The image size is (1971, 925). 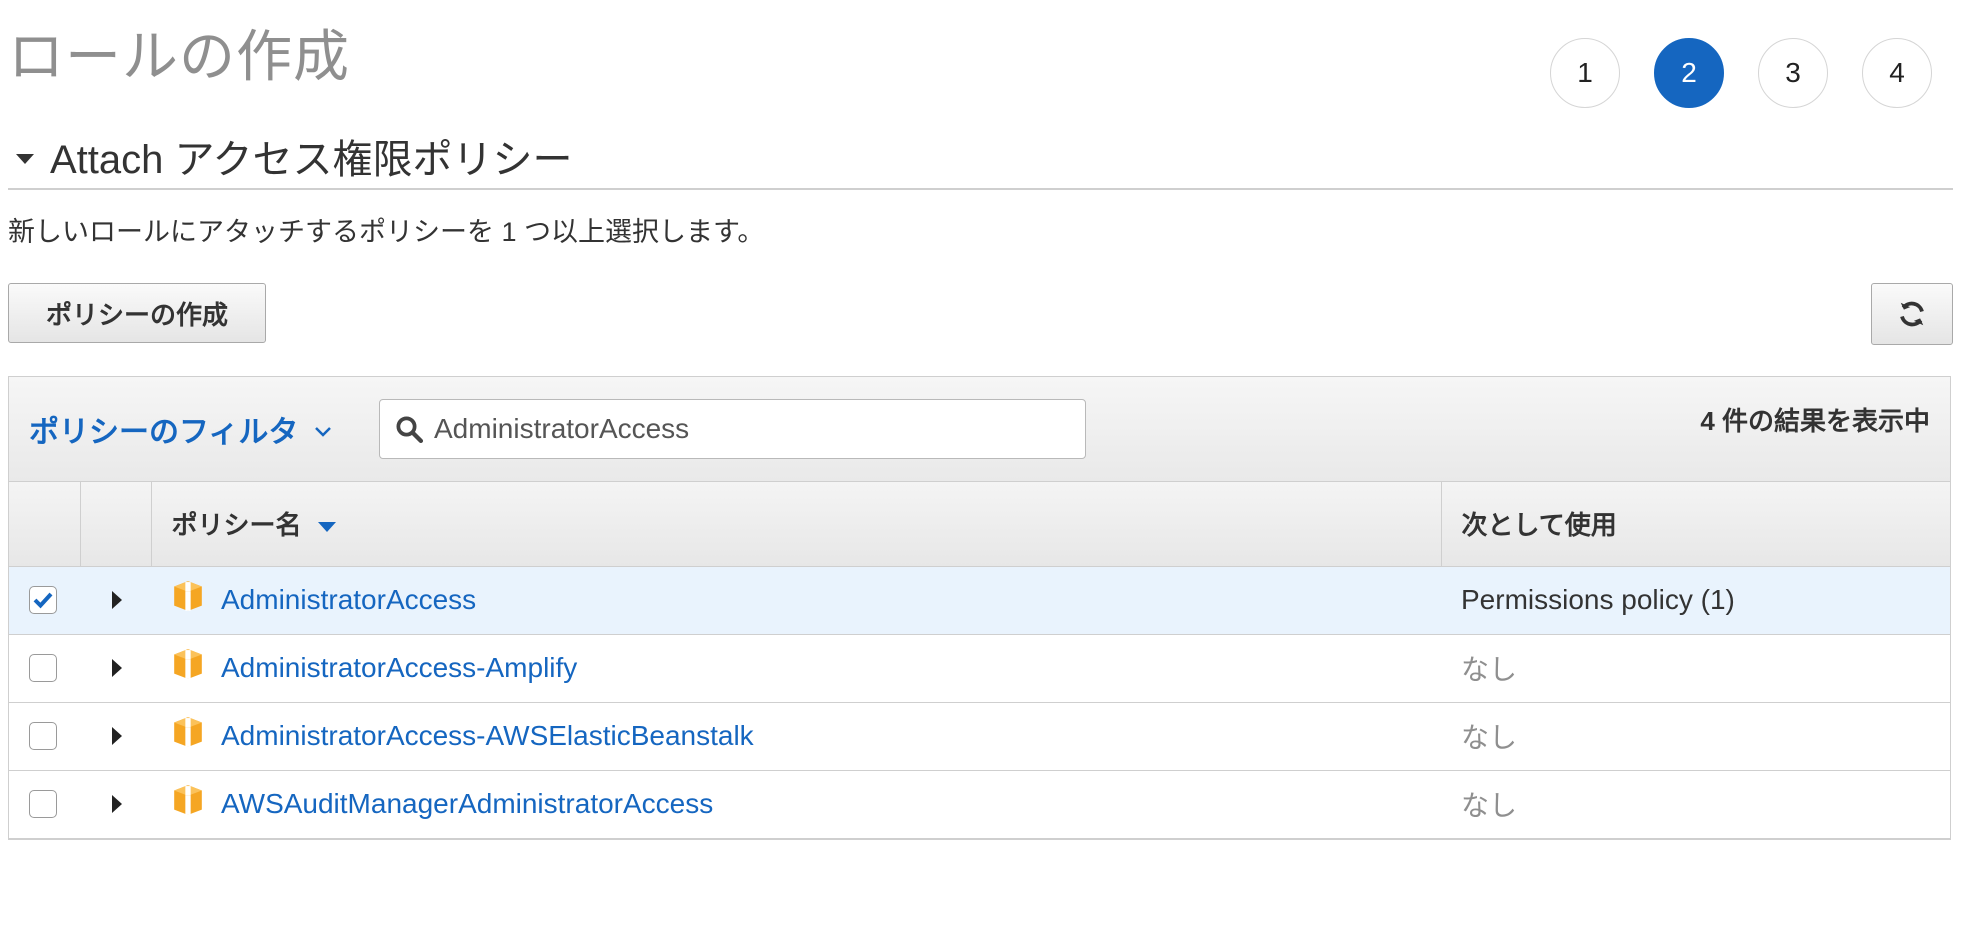 What do you see at coordinates (137, 313) in the screenshot?
I see `create-policy-button: ポリシーの作成` at bounding box center [137, 313].